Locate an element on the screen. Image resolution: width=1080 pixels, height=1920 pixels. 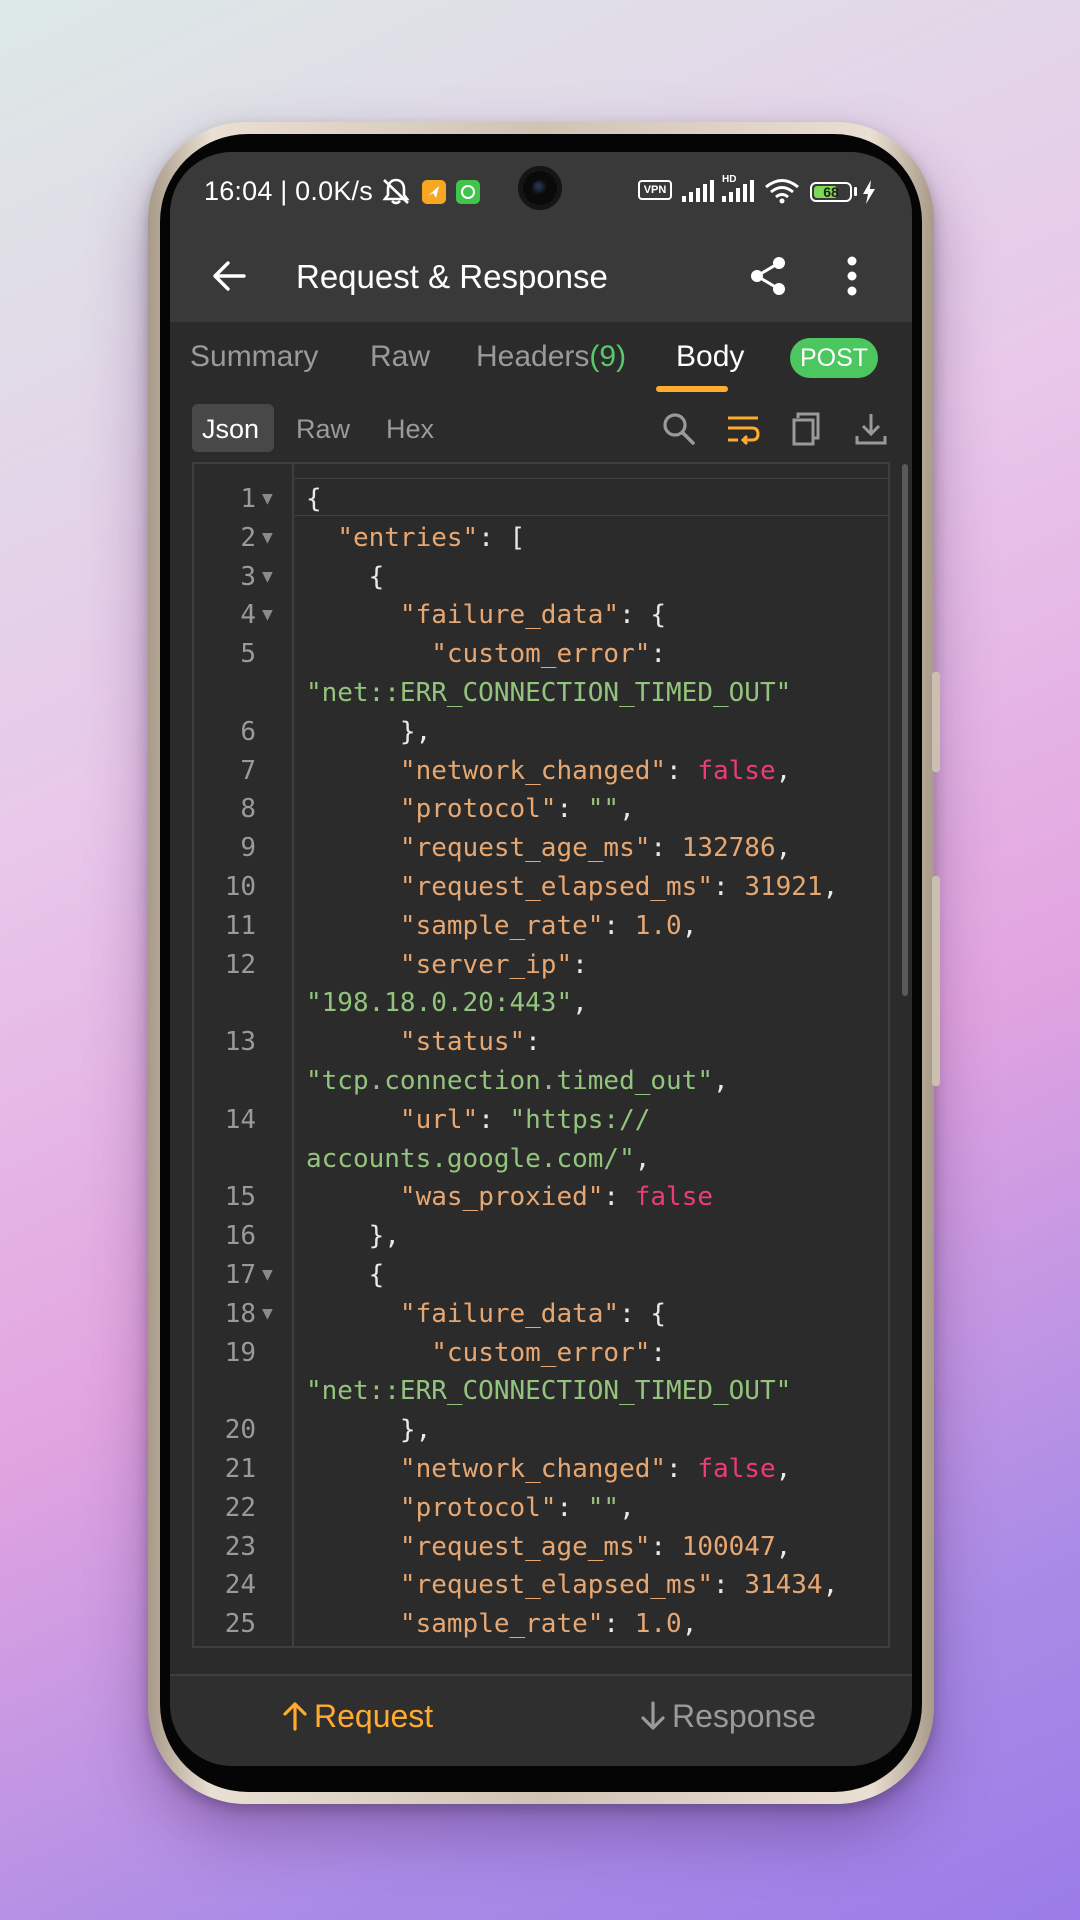
code-content: "request_age_ms": 100047, is located at coordinates (548, 1547).